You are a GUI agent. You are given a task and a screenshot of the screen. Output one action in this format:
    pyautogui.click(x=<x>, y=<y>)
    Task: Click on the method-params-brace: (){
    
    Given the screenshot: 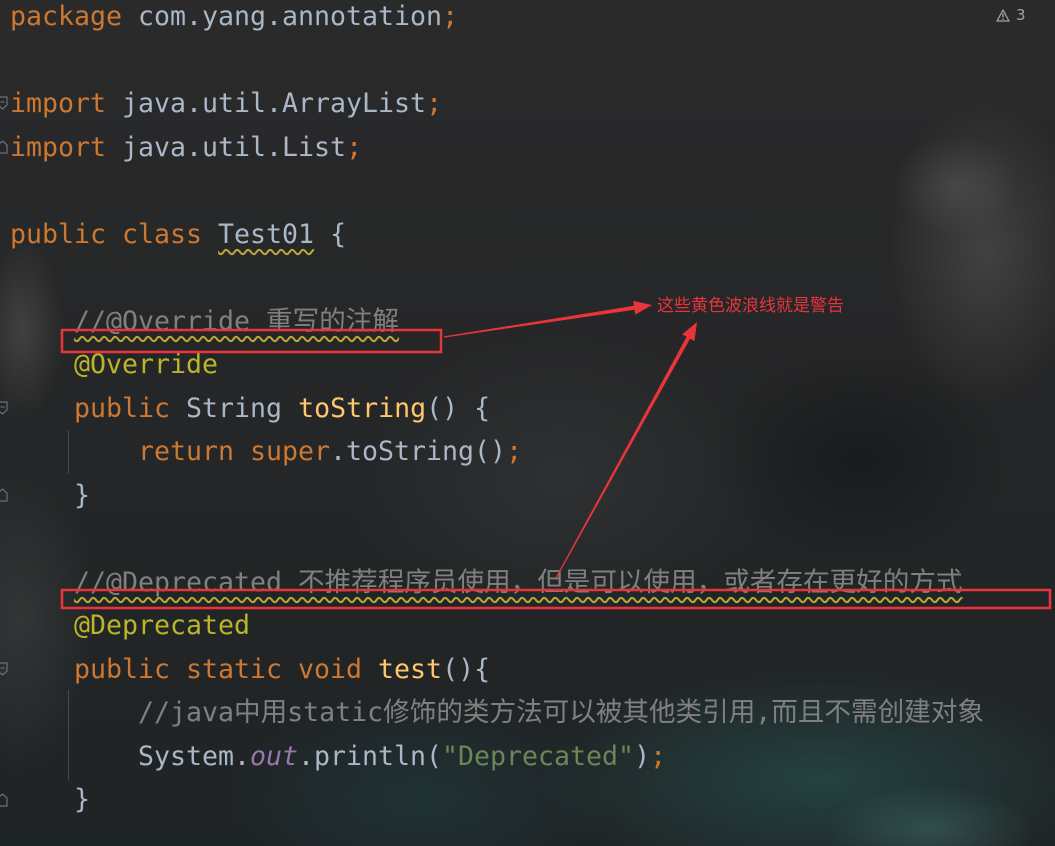 What is the action you would take?
    pyautogui.click(x=466, y=669)
    